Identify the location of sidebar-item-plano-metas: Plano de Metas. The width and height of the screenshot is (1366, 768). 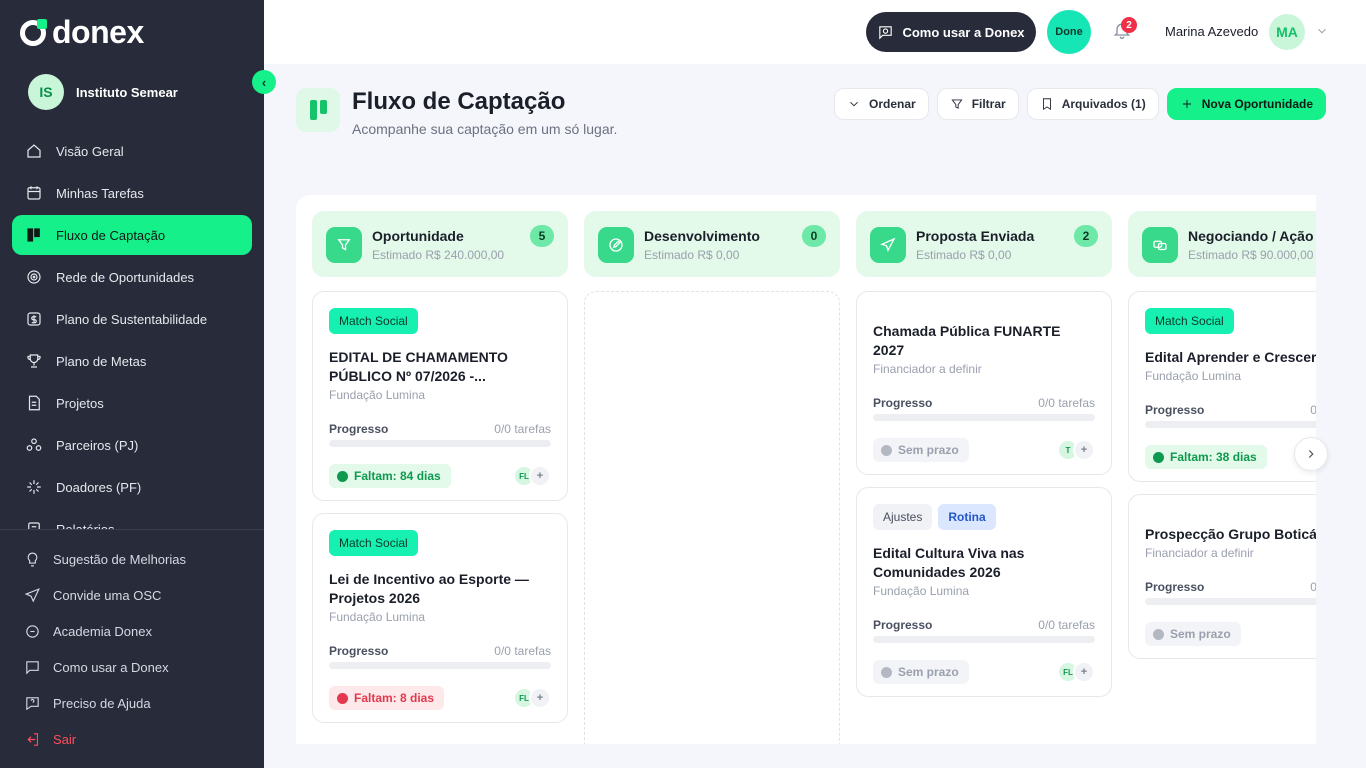
(132, 361).